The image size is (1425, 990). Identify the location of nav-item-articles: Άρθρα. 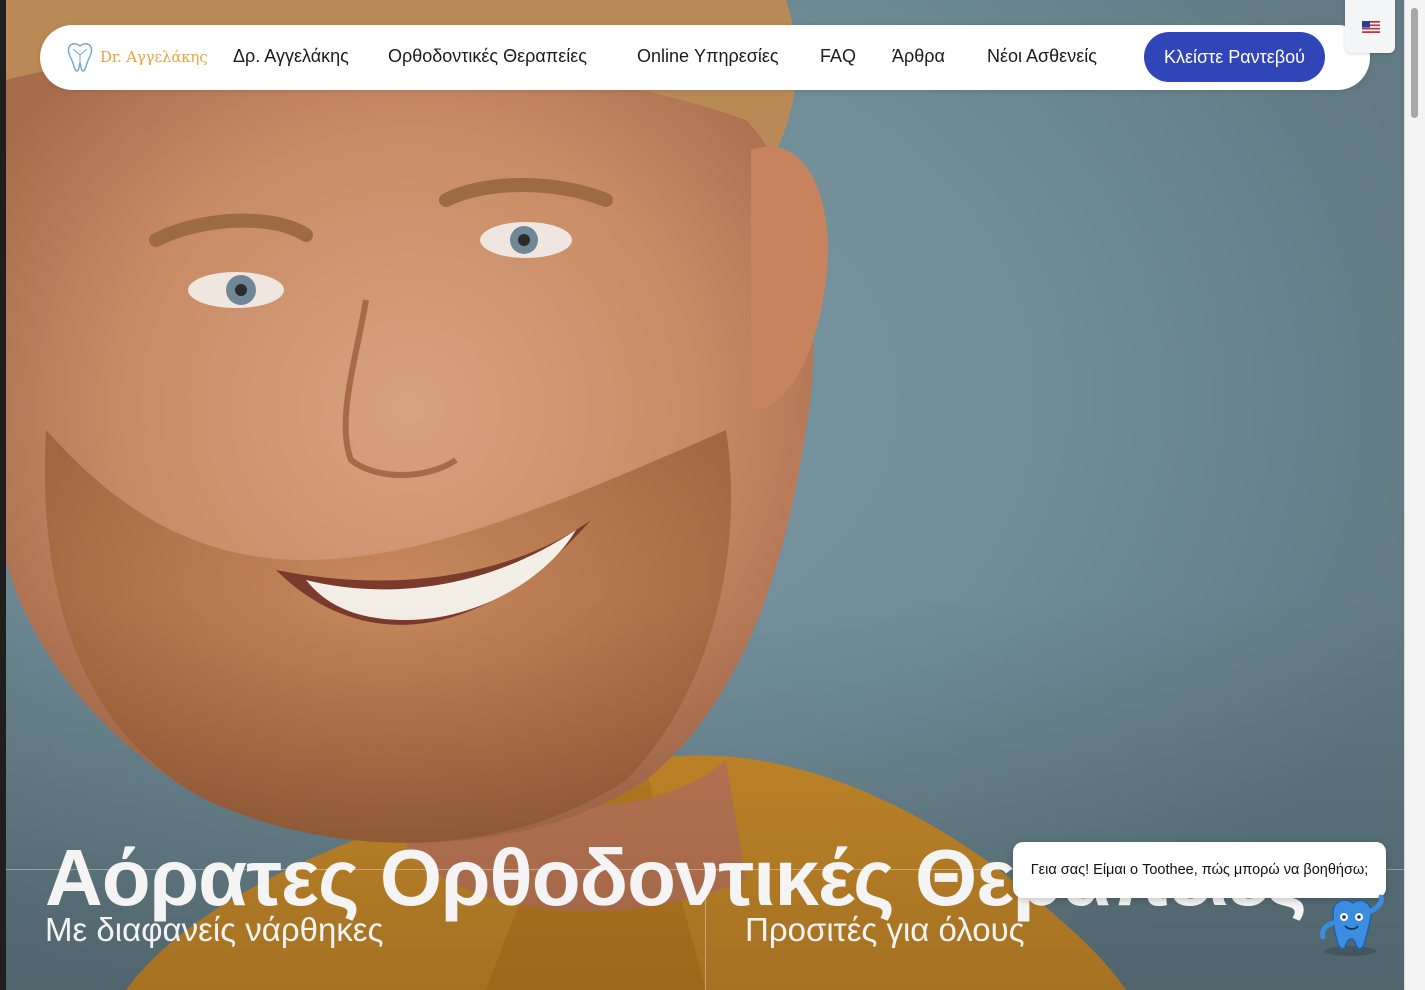
(918, 56).